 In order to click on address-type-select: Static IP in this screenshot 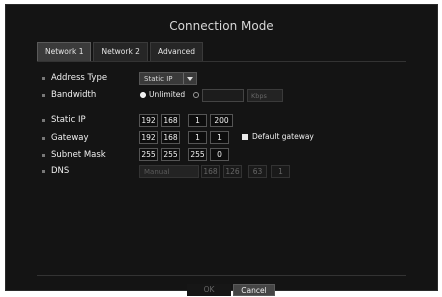, I will do `click(168, 78)`.